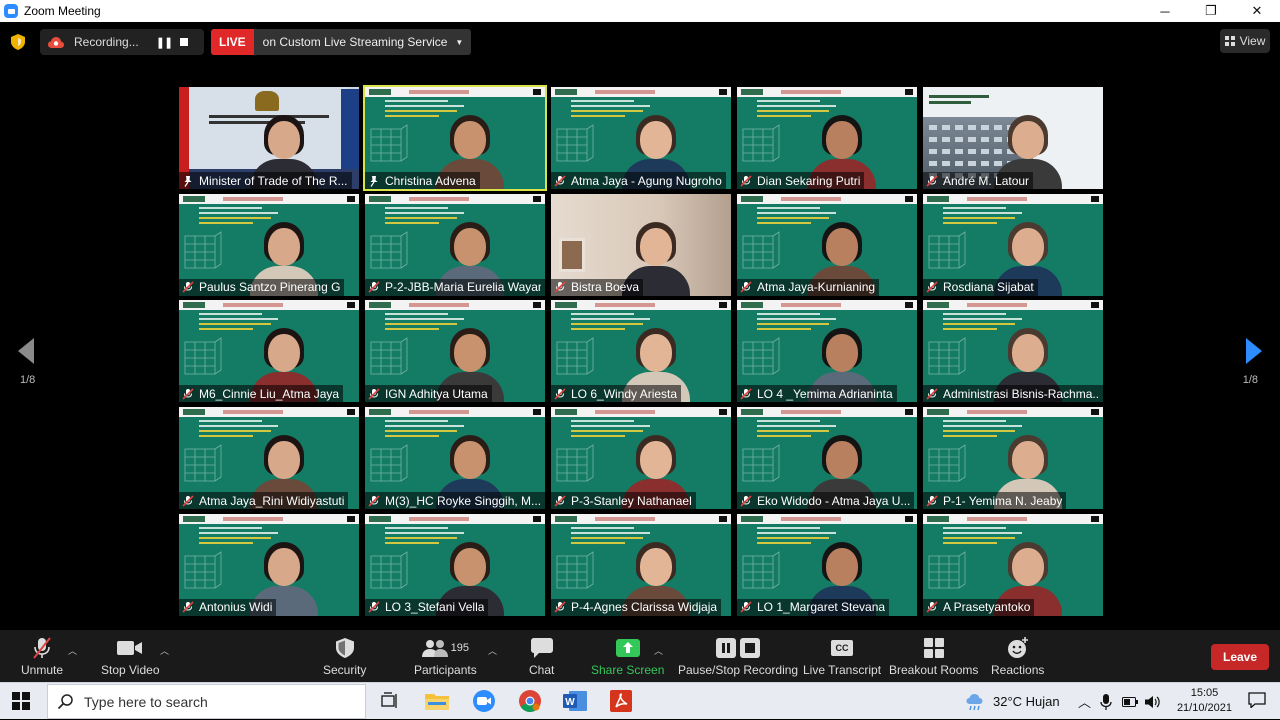 The height and width of the screenshot is (720, 1280). I want to click on page-indicator-right: 1/8, so click(1250, 380).